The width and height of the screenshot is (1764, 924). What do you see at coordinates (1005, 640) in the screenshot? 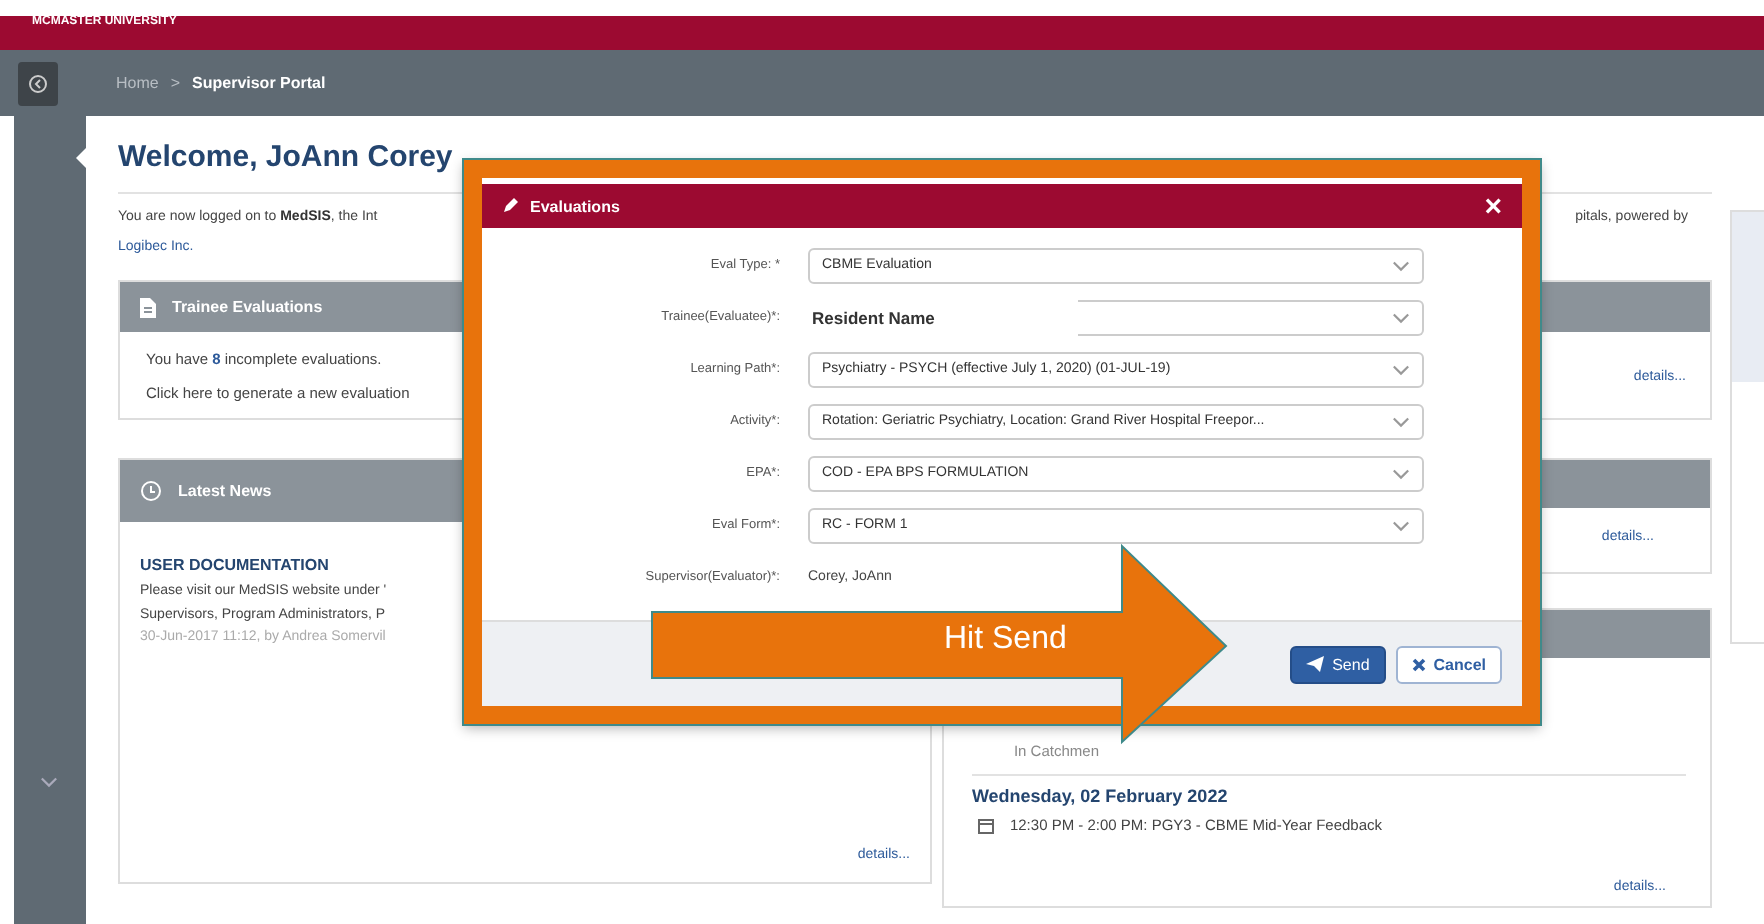
I see `callout-label: Hit Send` at bounding box center [1005, 640].